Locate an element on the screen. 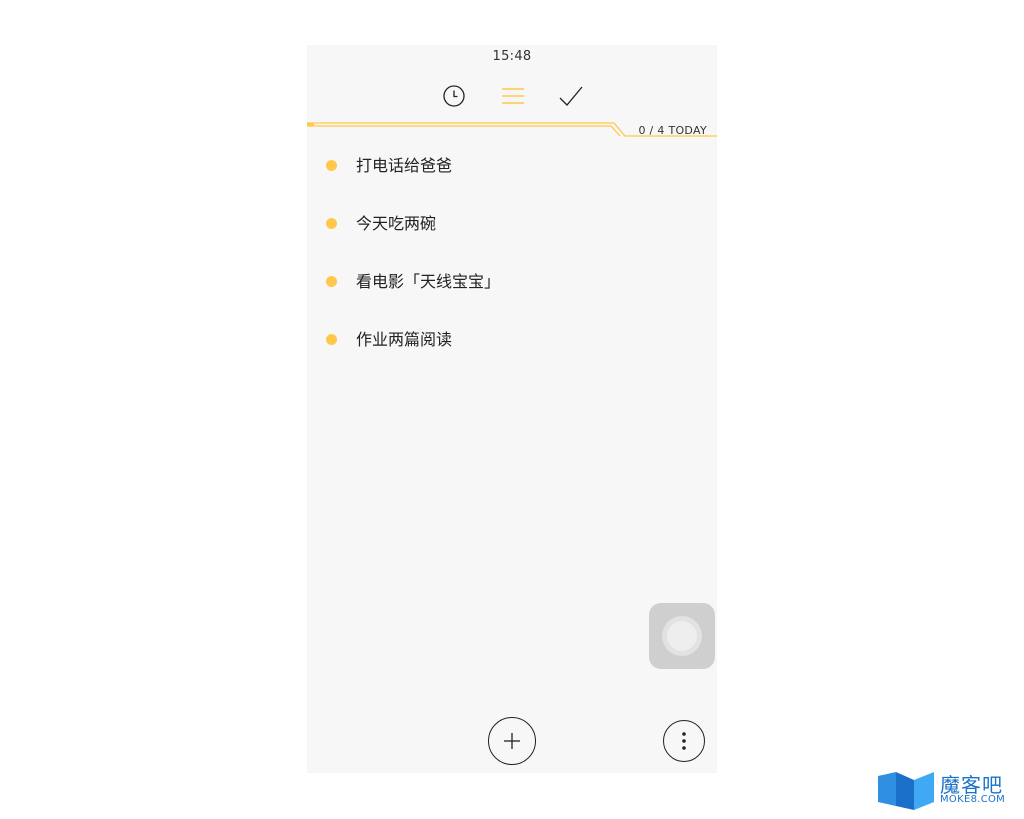  task-text: 今天吃两碗 is located at coordinates (396, 223).